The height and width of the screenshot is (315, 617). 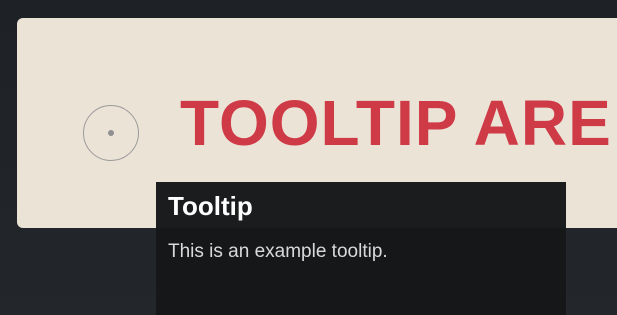 I want to click on tooltip-trigger-icon, so click(x=111, y=133).